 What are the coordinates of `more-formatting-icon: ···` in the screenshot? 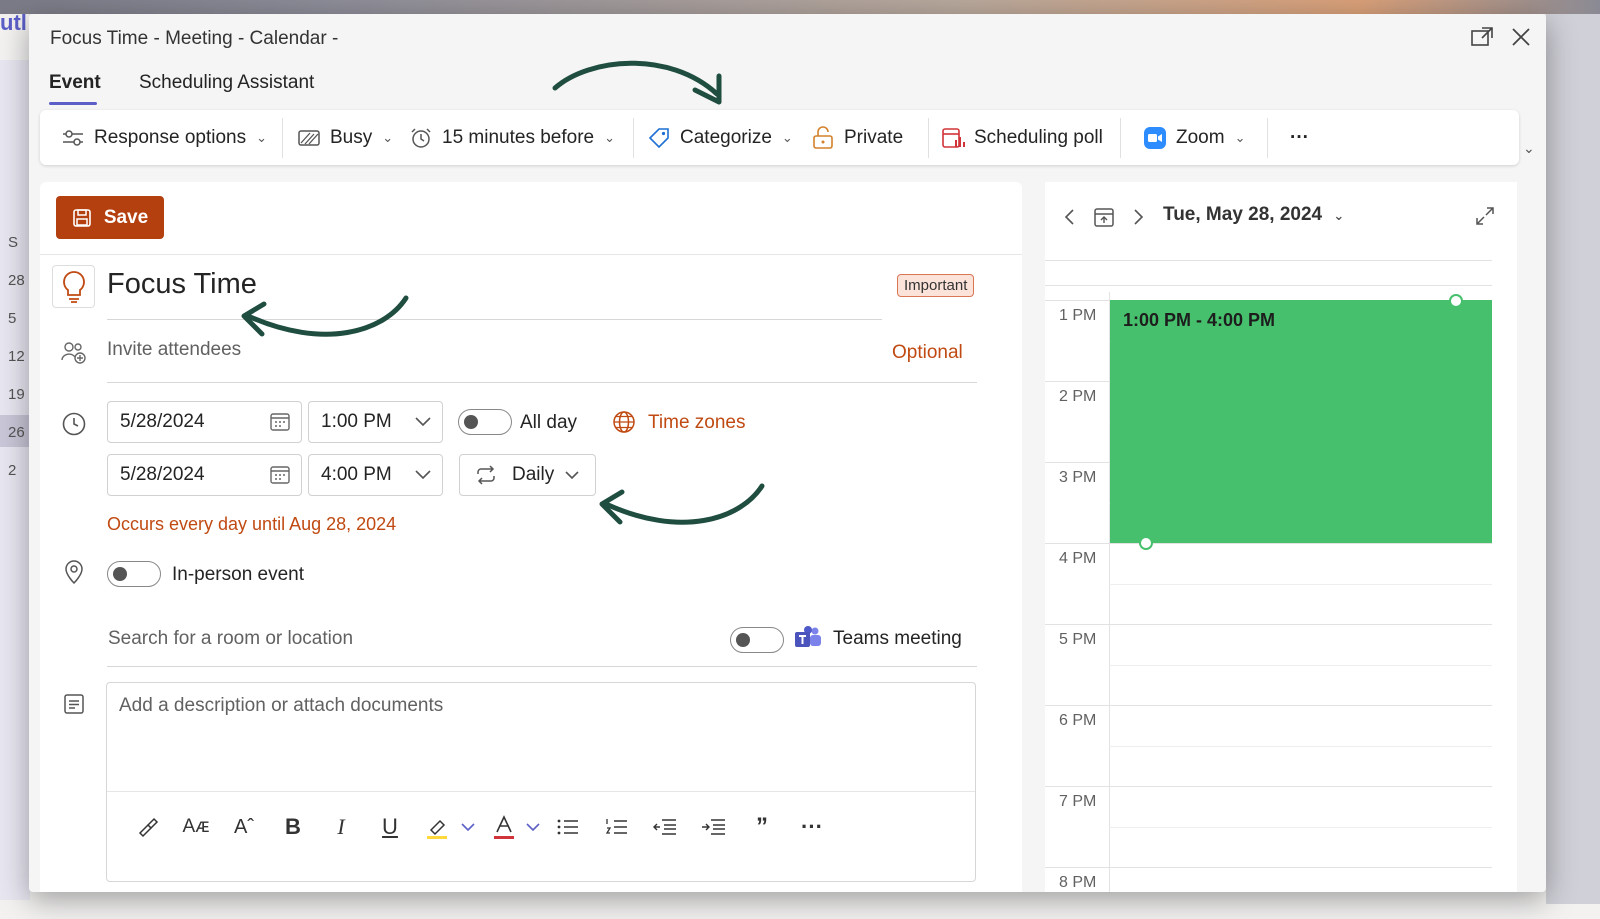 It's located at (812, 827).